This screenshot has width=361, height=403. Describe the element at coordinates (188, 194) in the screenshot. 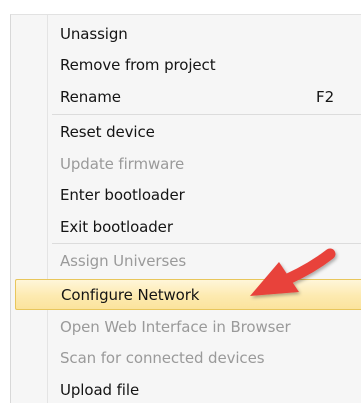

I see `menu-item-enter-bootloader: Enter bootloader` at that location.